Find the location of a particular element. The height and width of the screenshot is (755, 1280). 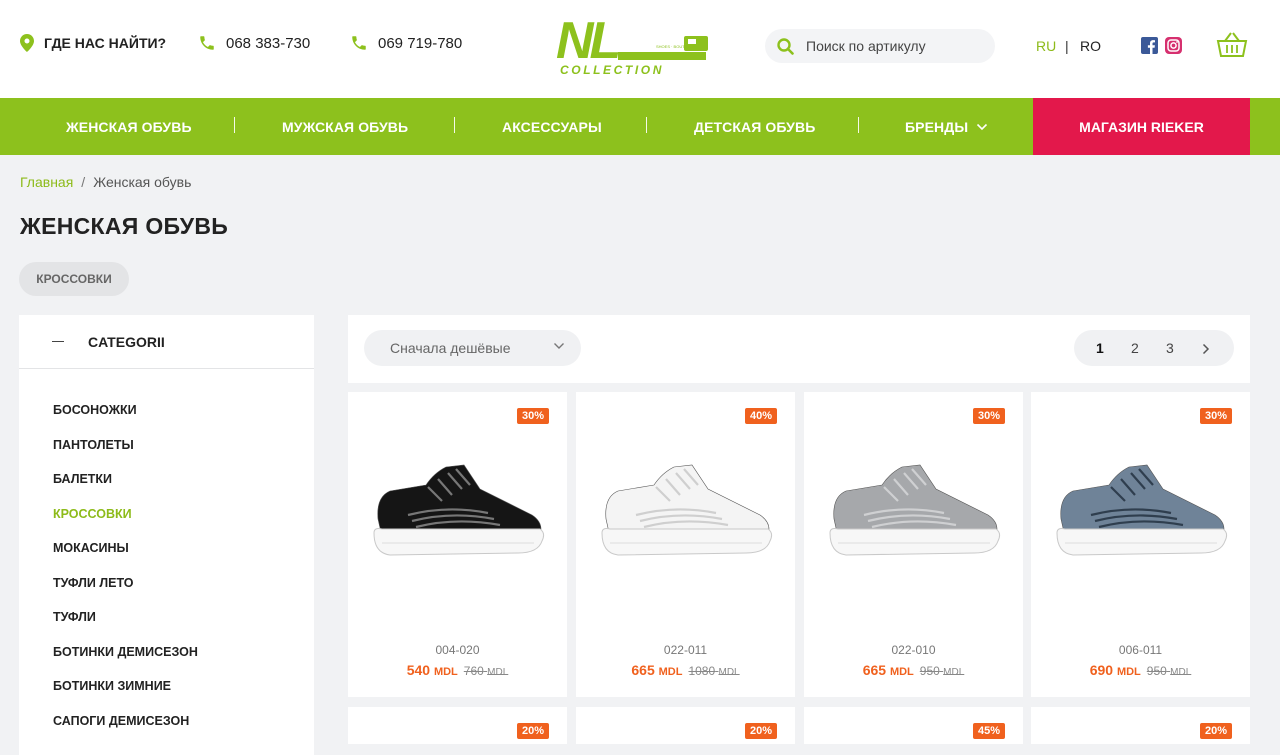

product-card: 40% 022-011 665 MDL 1080 MDL is located at coordinates (685, 544).